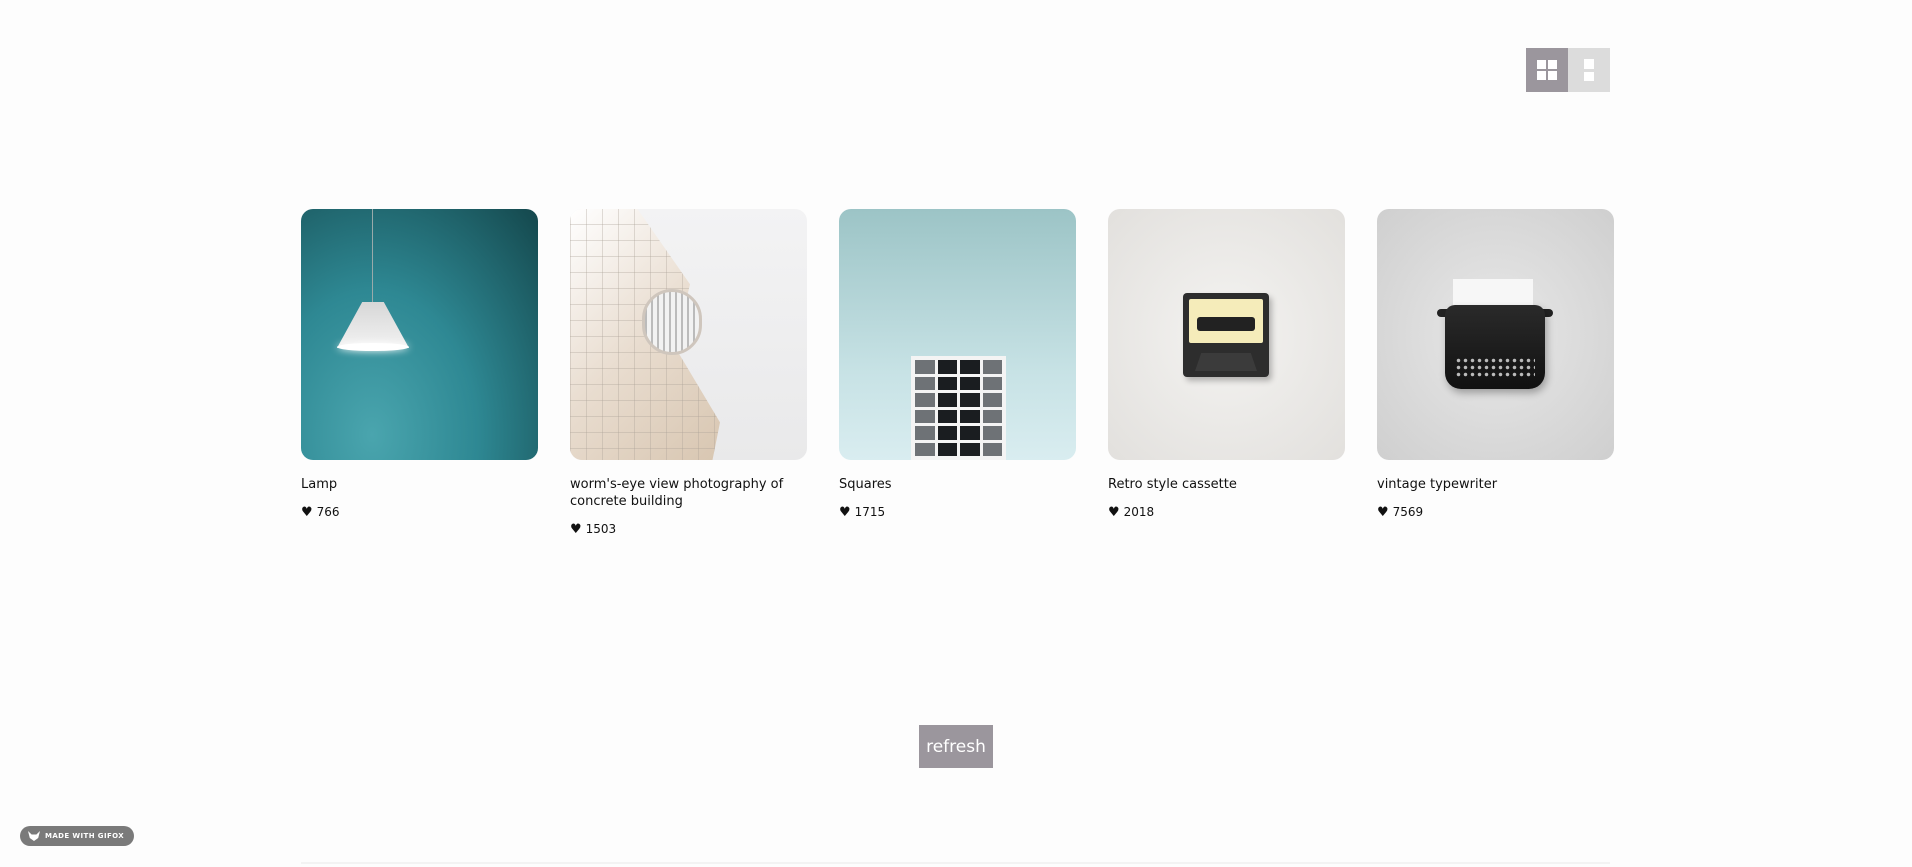 The width and height of the screenshot is (1912, 867). I want to click on gifox-badge-label: MADE WITH GIFOX, so click(85, 836).